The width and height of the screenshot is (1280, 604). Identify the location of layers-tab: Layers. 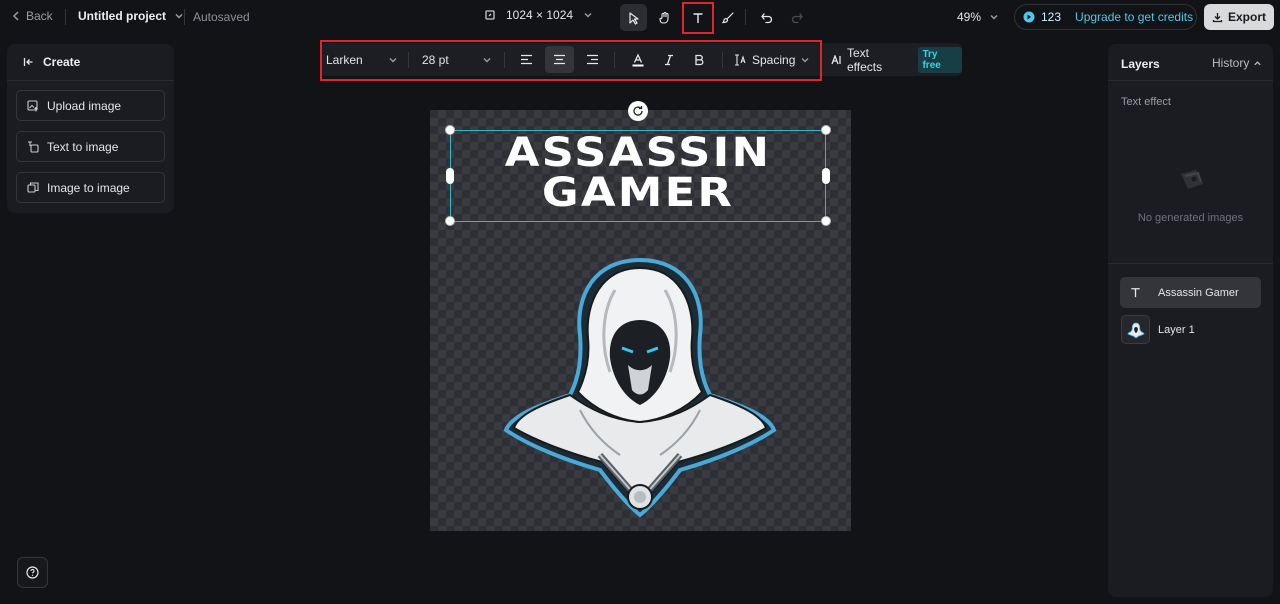
(1140, 64).